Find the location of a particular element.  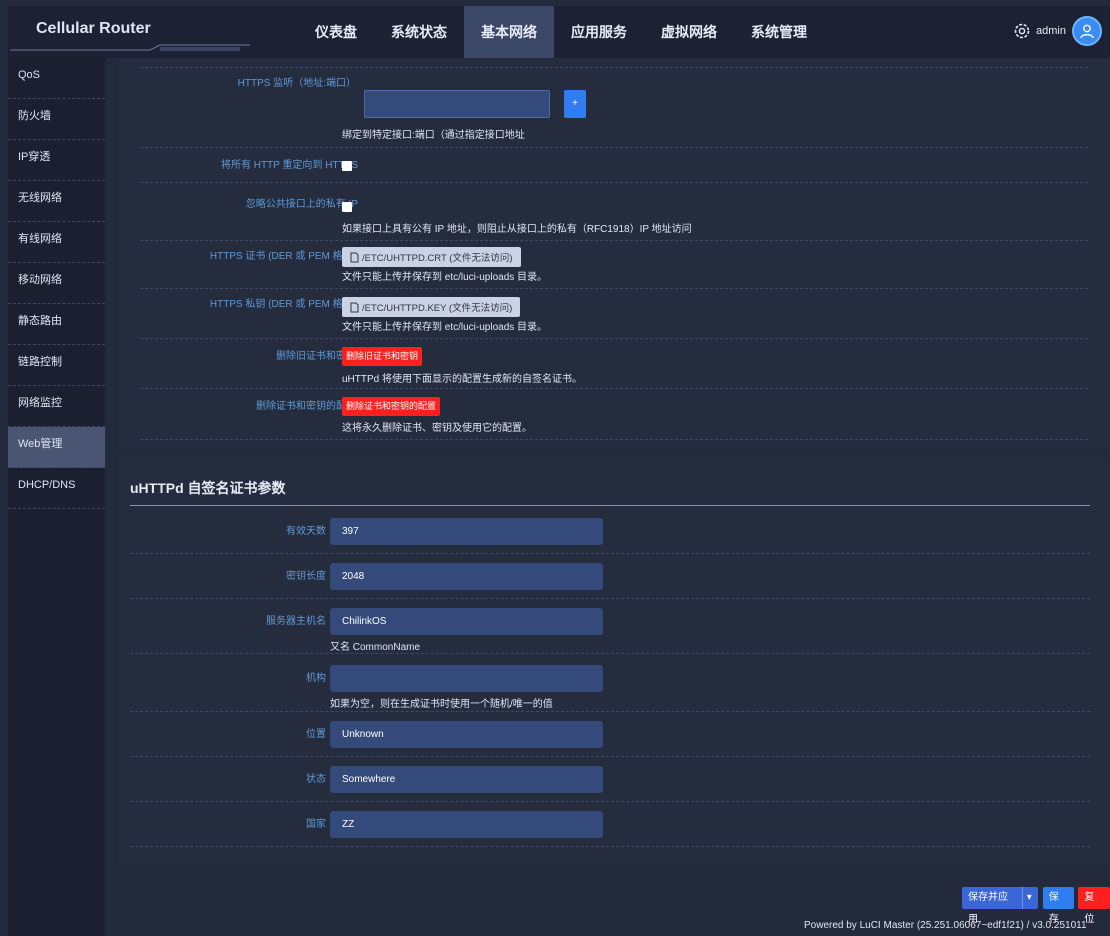

country-input: ZZ is located at coordinates (466, 824).